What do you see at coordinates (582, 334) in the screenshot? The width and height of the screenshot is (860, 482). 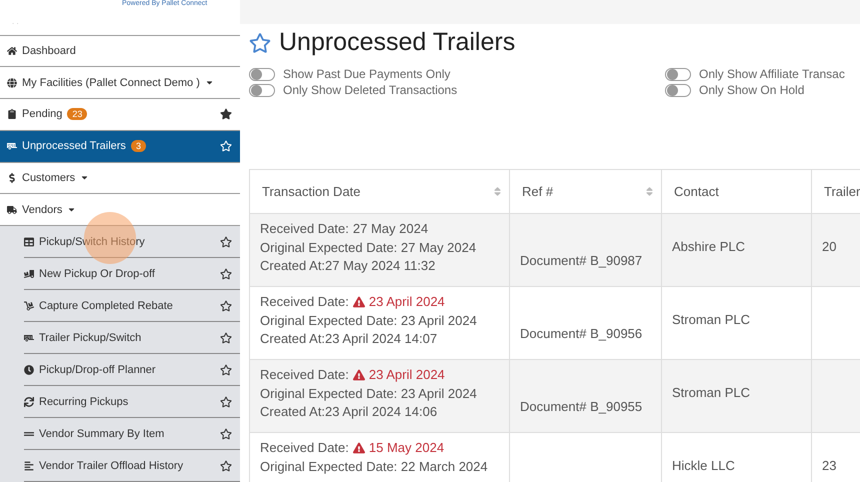 I see `table-cell-text: Document# B_90956` at bounding box center [582, 334].